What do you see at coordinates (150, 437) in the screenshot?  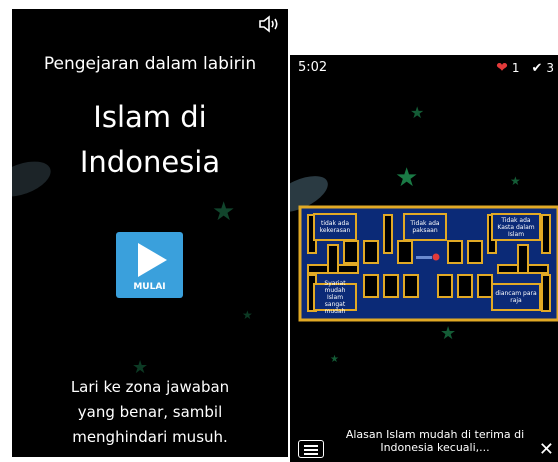 I see `instructions-line3: menghindari musuh.` at bounding box center [150, 437].